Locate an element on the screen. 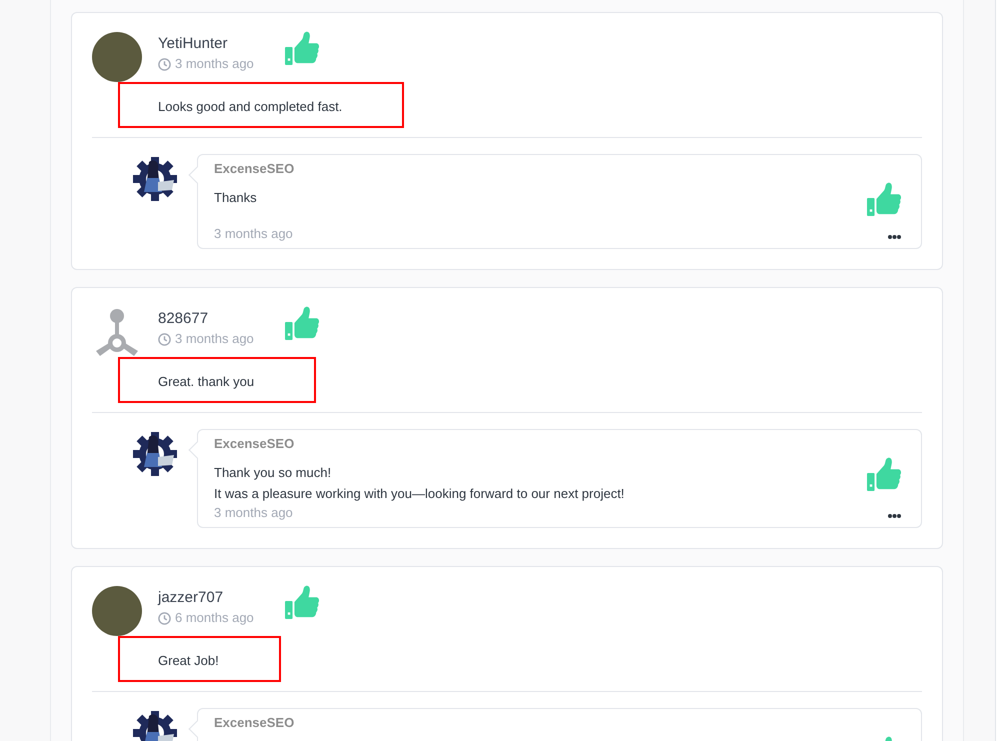 The height and width of the screenshot is (741, 999). reviewer-name: YetiHunter is located at coordinates (221, 44).